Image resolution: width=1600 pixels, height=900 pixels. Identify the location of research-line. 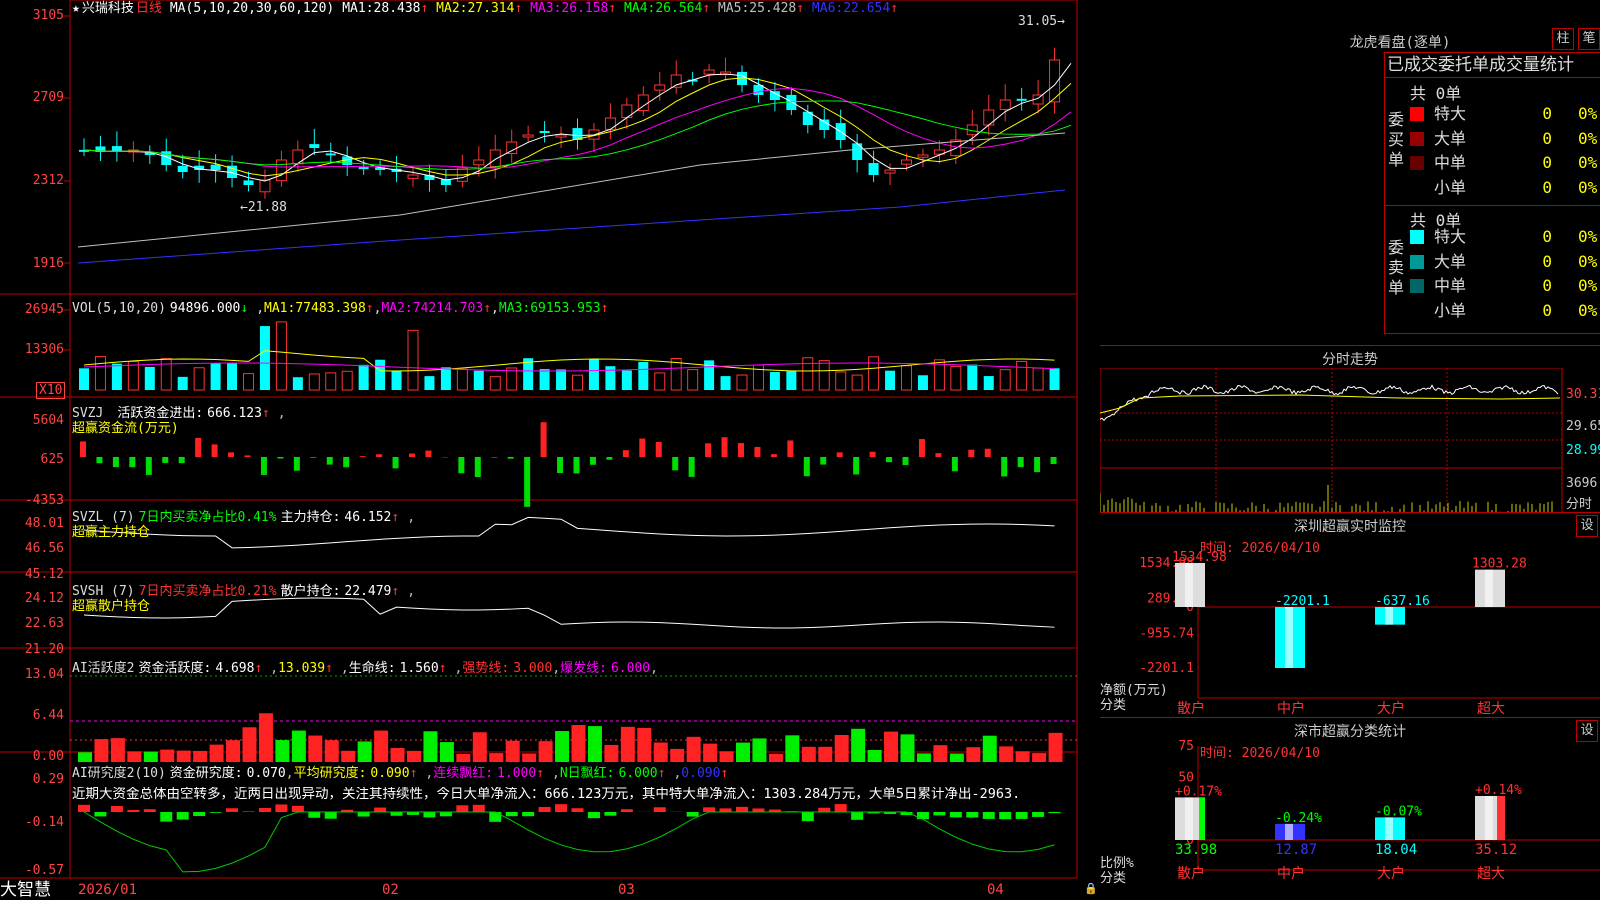
(569, 842).